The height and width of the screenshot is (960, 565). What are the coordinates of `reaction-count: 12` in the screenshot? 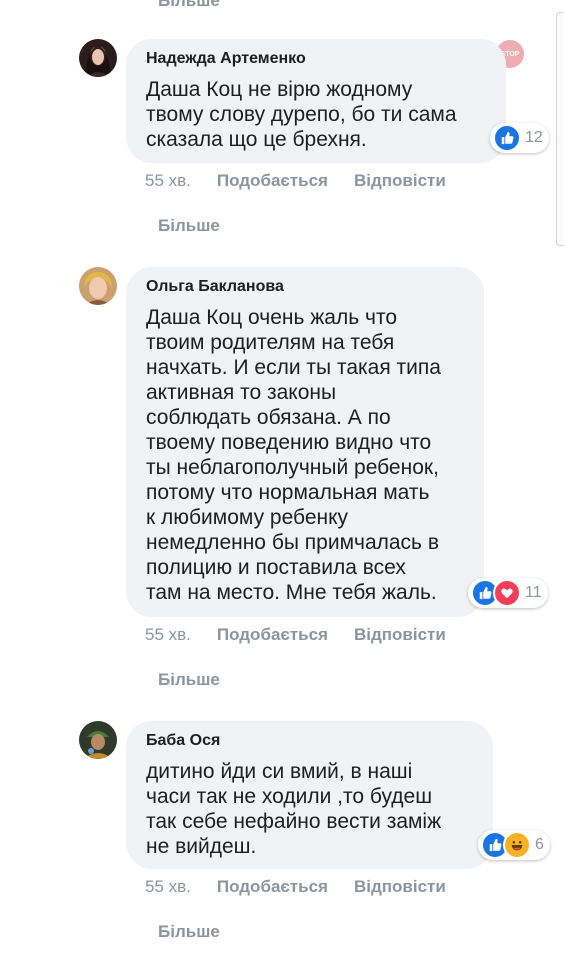 It's located at (534, 137).